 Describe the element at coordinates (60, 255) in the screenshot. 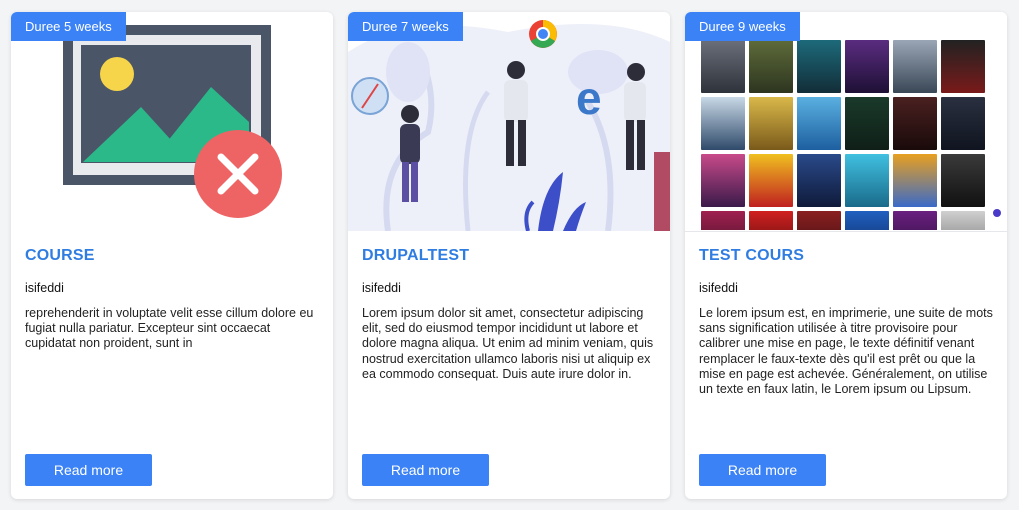

I see `course-title: COURSE` at that location.